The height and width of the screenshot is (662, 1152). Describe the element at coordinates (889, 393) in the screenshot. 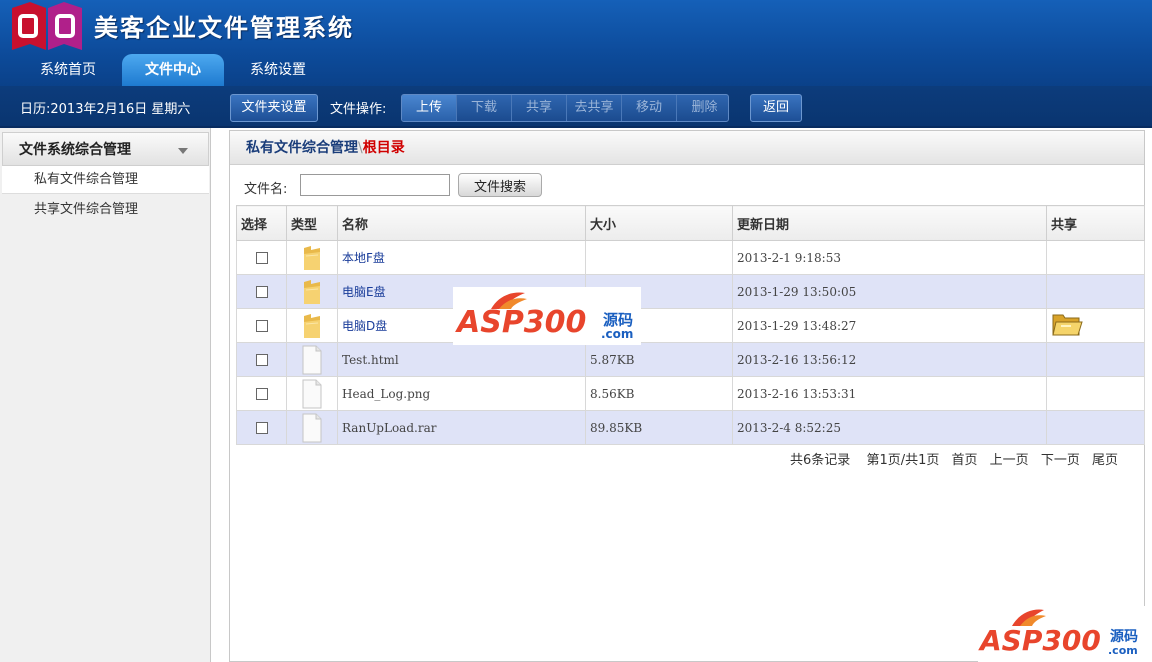

I see `row-date-cell: 2013-2-16 13:53:31` at that location.